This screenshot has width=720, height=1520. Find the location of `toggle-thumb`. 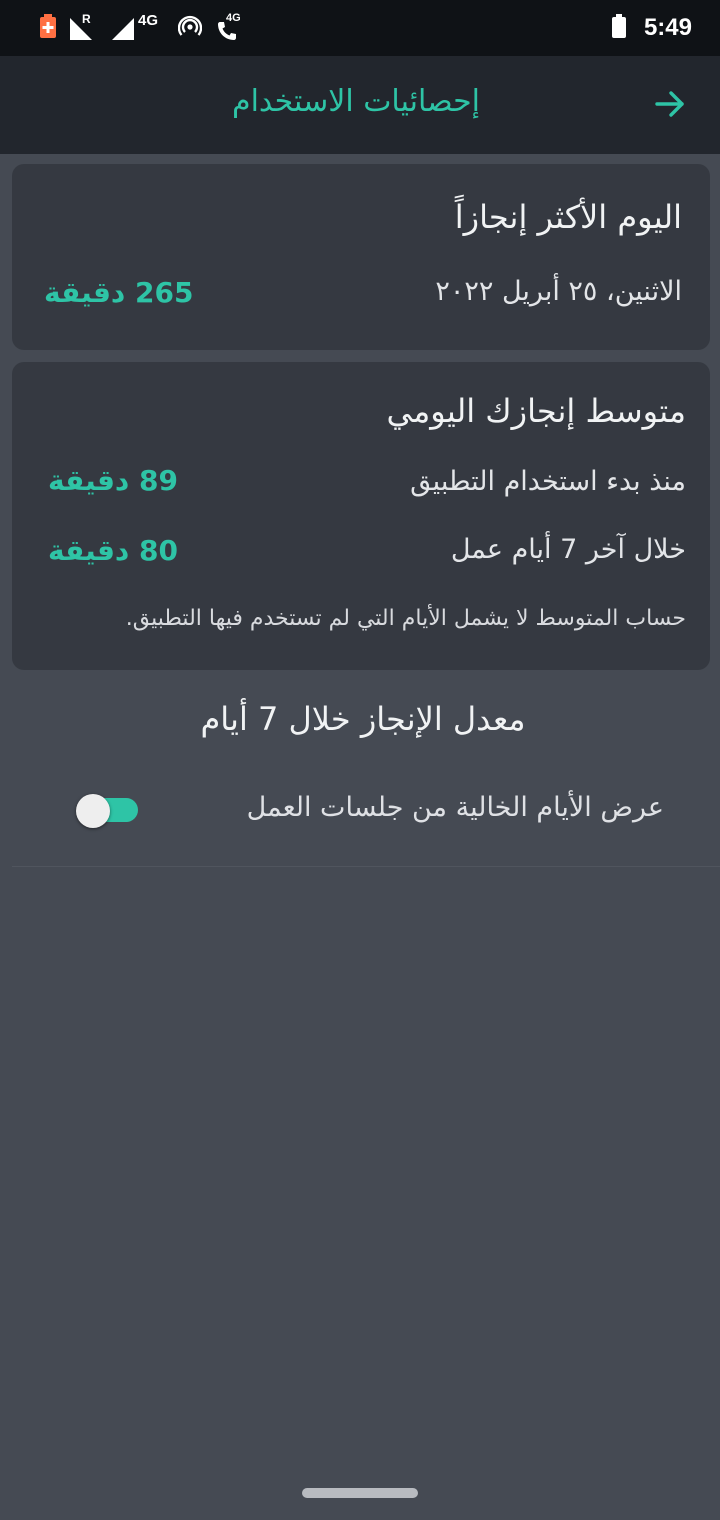

toggle-thumb is located at coordinates (93, 811).